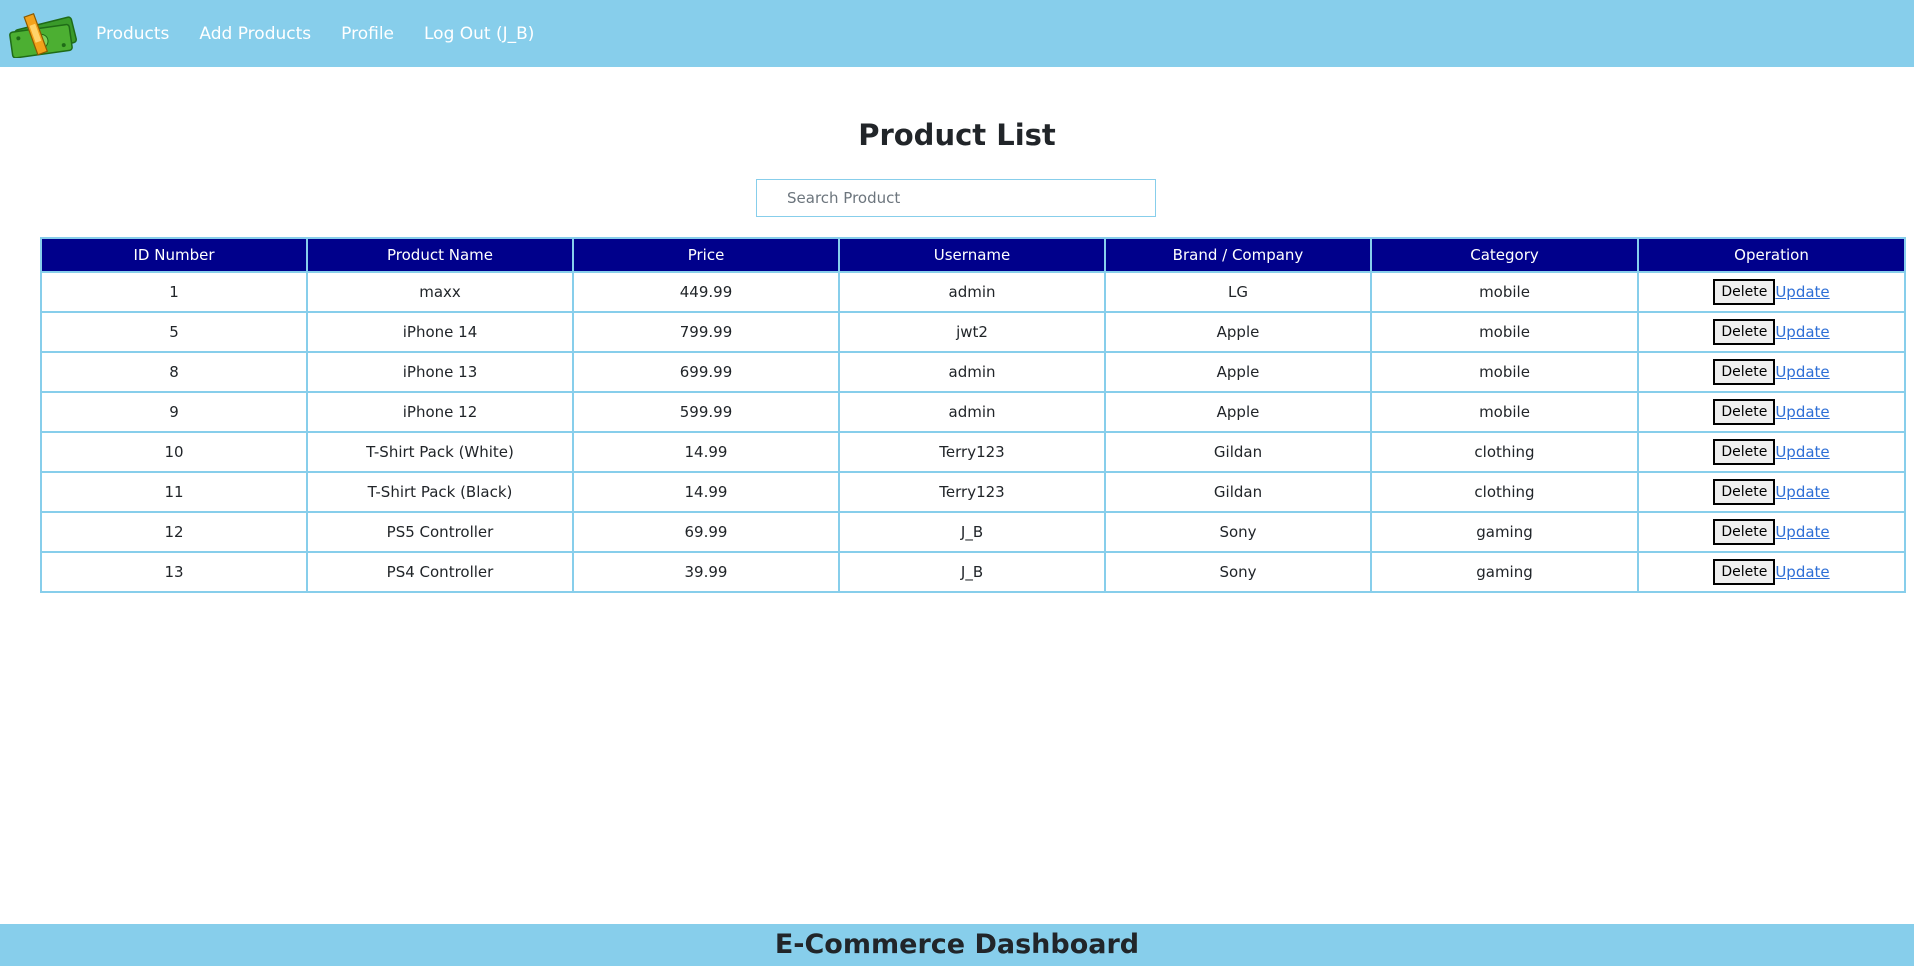  I want to click on column-header-price: Price, so click(706, 255).